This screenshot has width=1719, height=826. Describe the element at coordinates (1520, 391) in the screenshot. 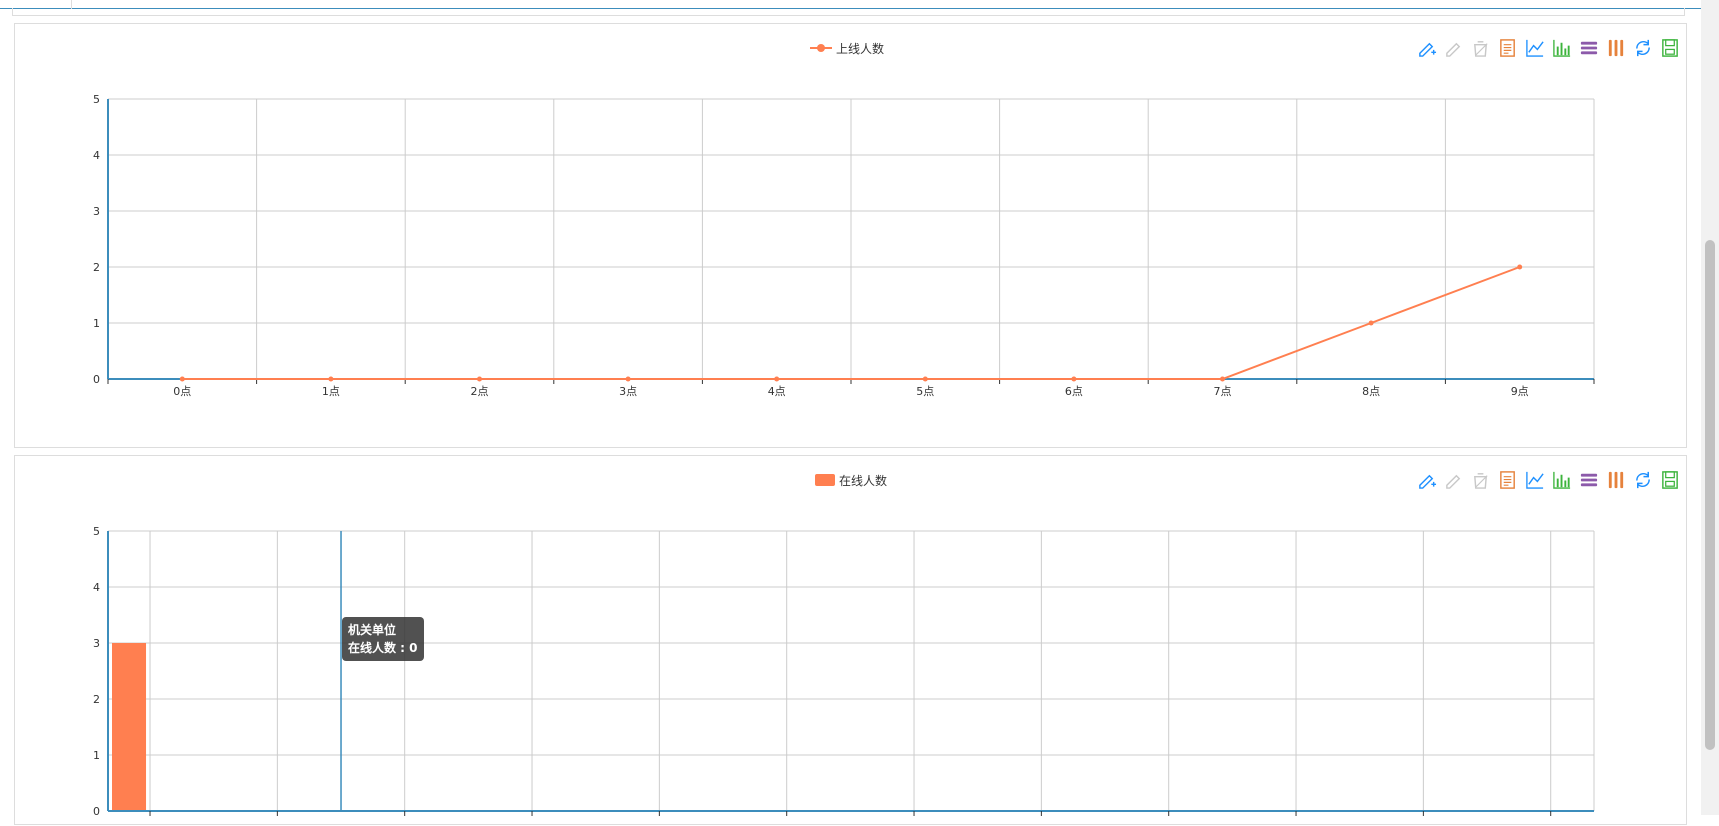

I see `x-tick-label: 9点` at that location.